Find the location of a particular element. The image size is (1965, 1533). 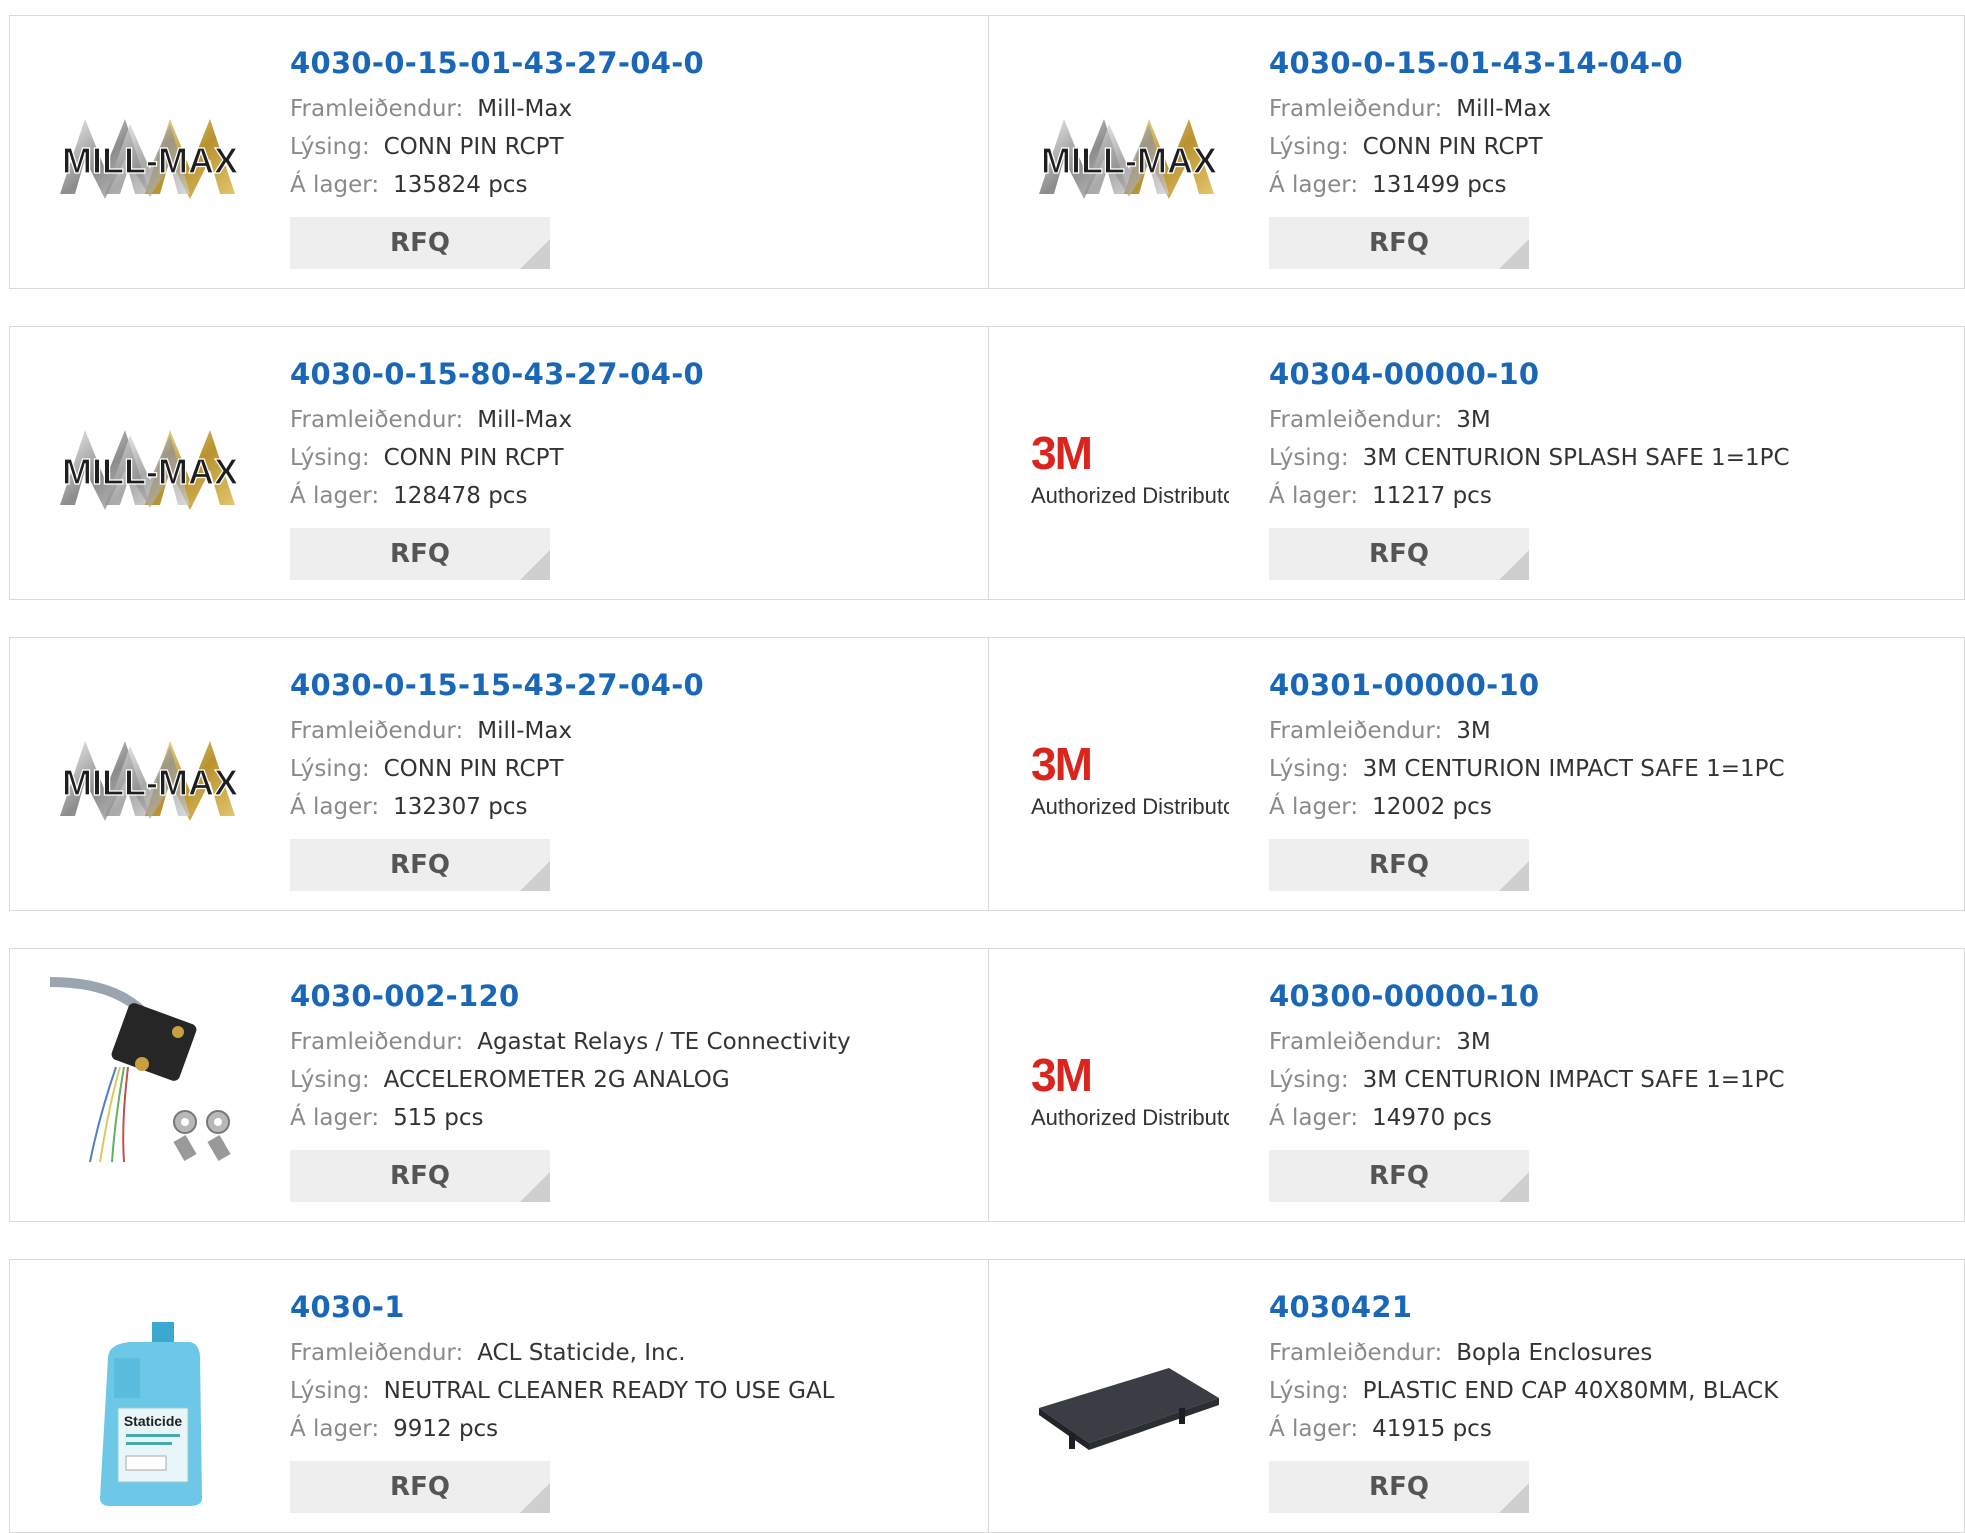

product-part-number-link: 4030-0-15-01-43-27-04-0 is located at coordinates (497, 63).